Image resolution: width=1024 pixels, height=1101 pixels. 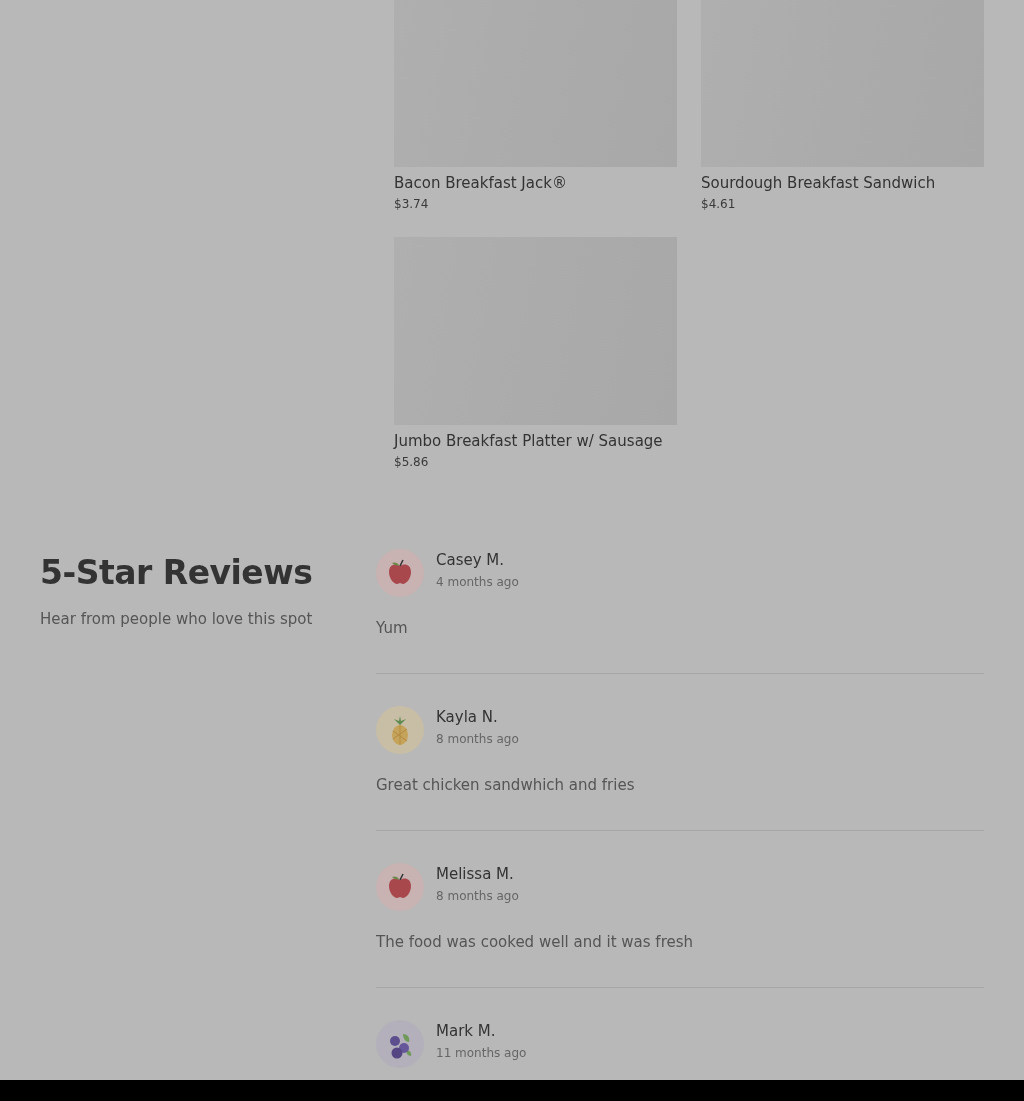 What do you see at coordinates (719, 204) in the screenshot?
I see `item-price: $4.61` at bounding box center [719, 204].